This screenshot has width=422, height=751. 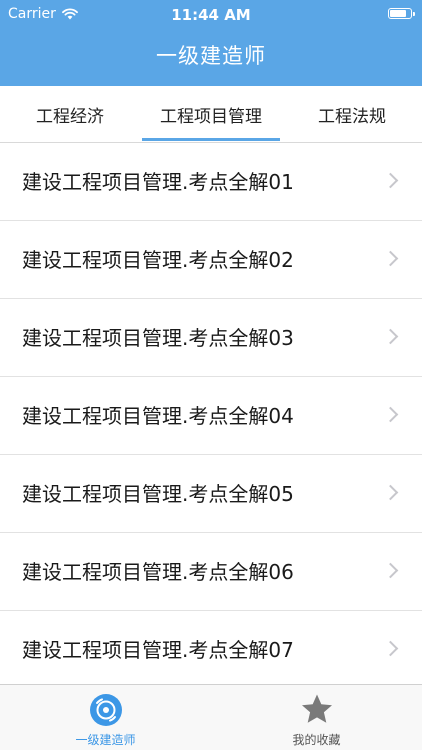 I want to click on tab-engineering-economics: 工程经济, so click(x=70, y=114).